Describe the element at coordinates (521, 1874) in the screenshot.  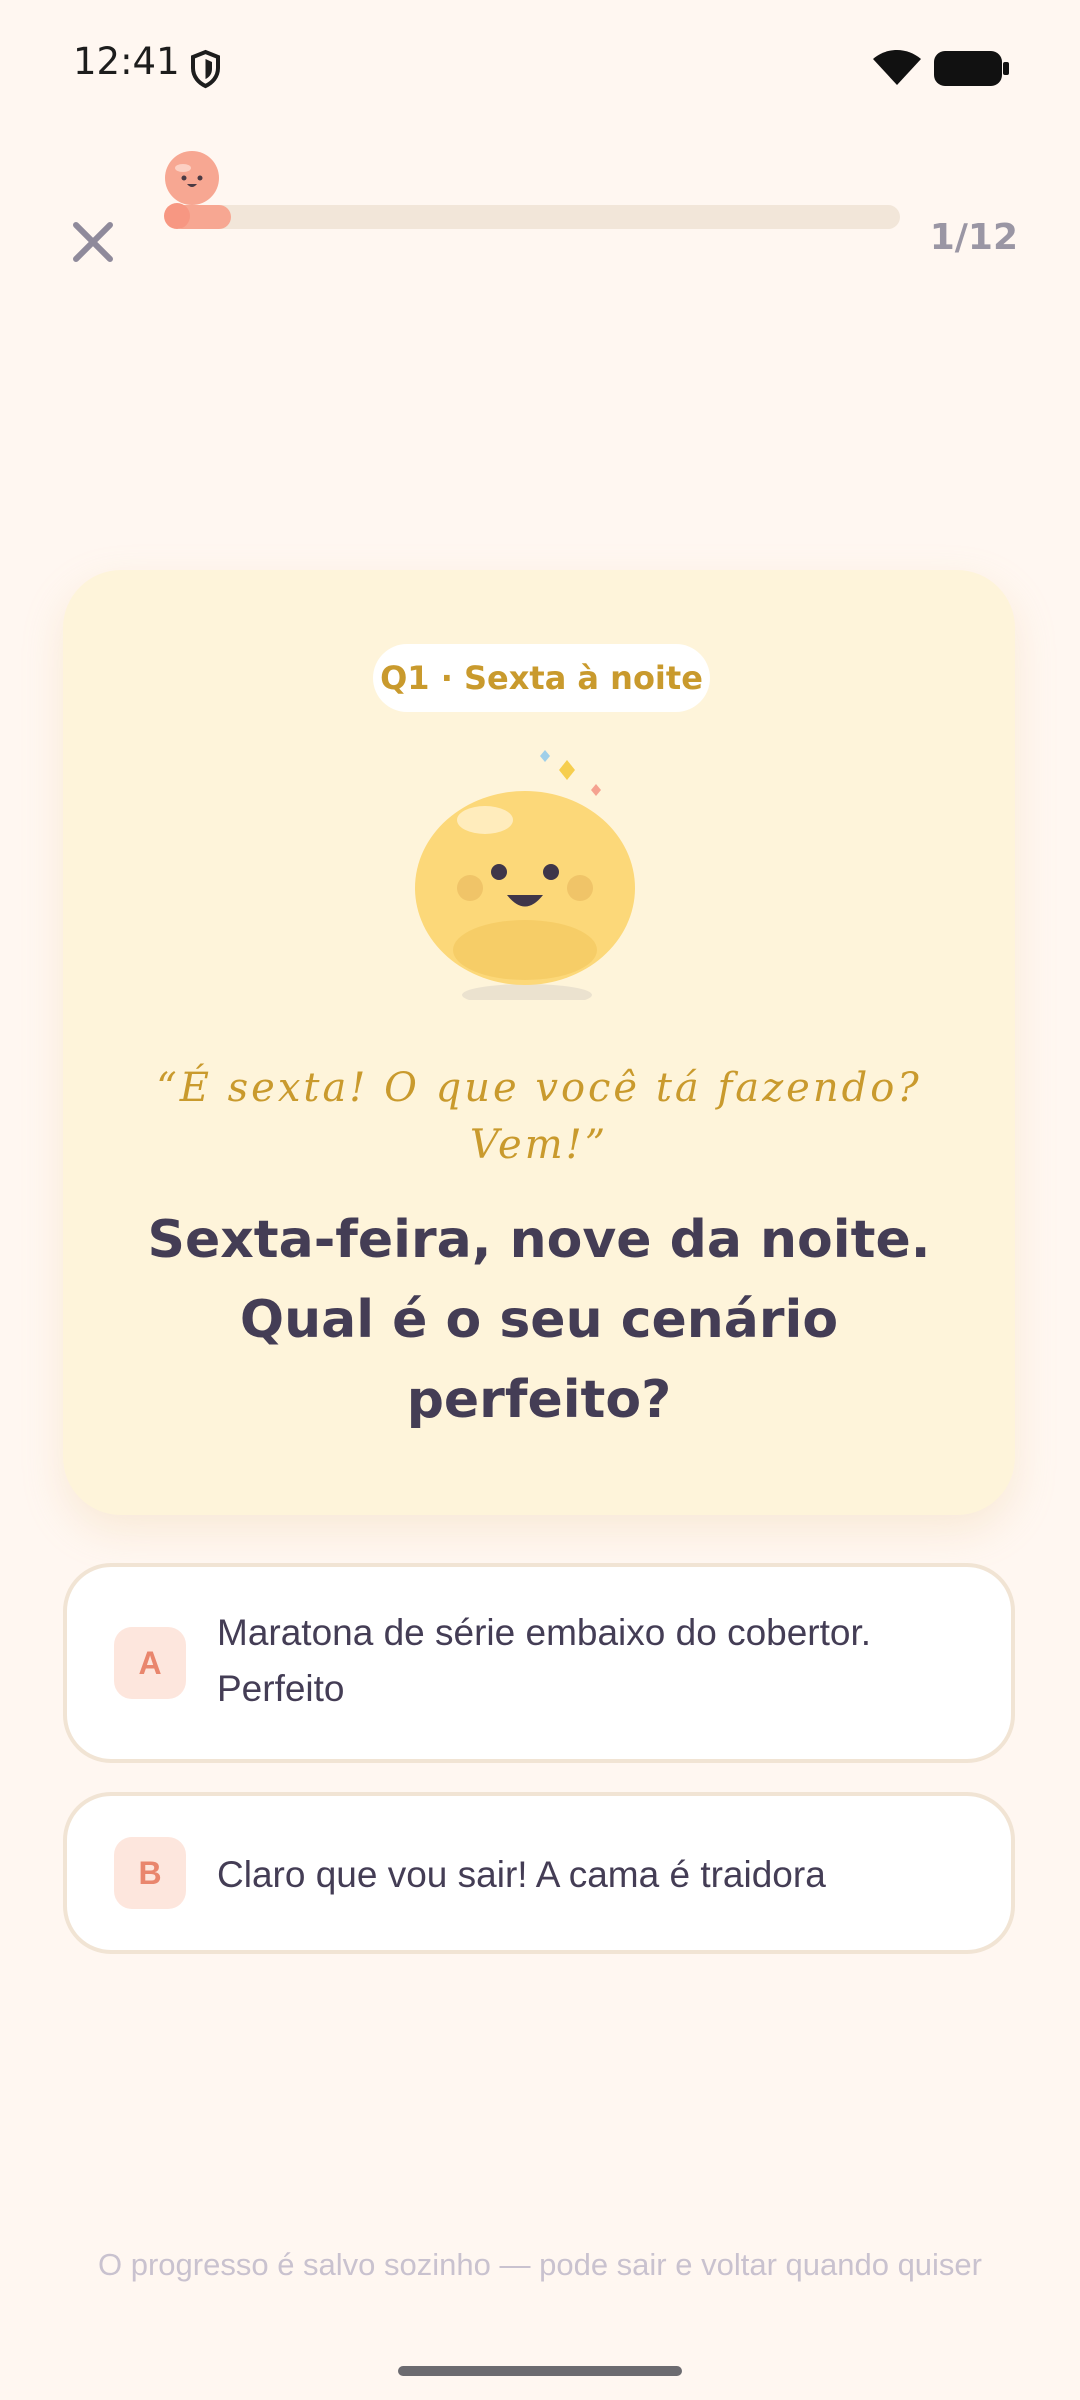
I see `answer-text-line1: Claro que vou sair! A cama é traidora` at that location.